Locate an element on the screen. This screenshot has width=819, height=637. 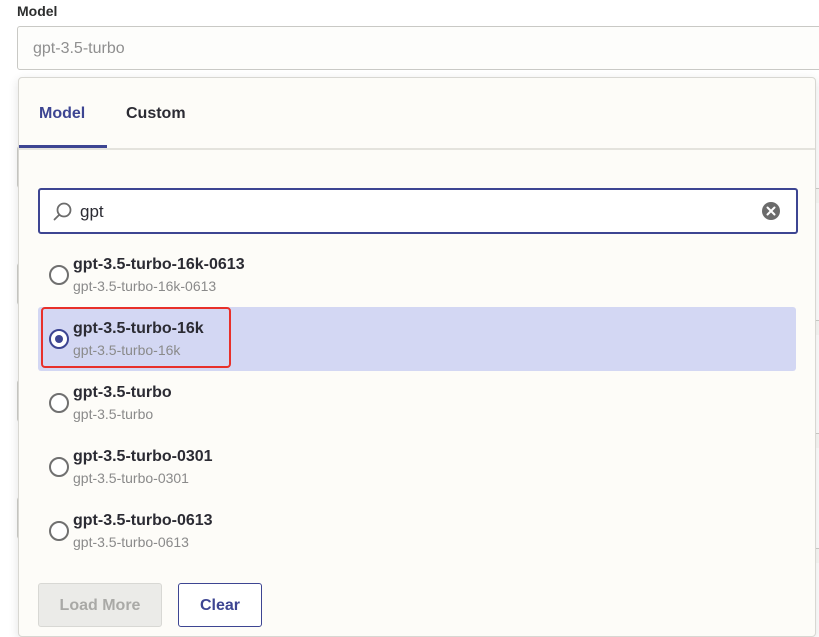
model-select-input: gpt-3.5-turbo is located at coordinates (418, 48).